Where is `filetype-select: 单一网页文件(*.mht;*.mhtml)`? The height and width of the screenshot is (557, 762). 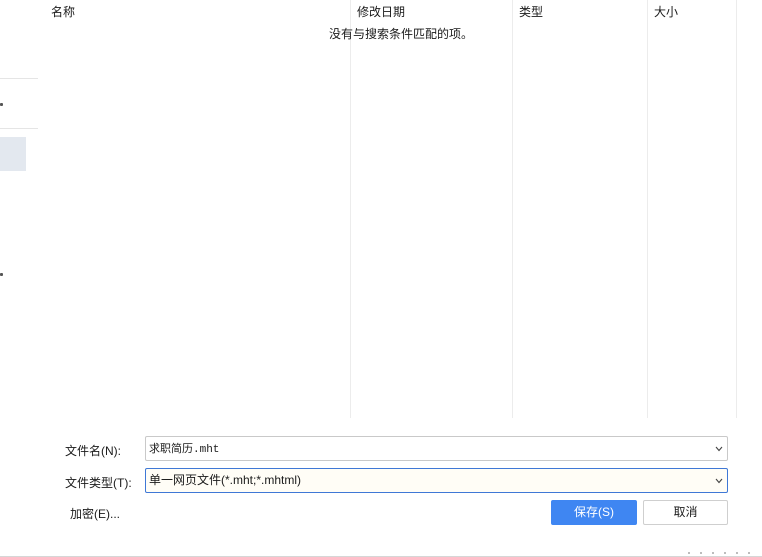 filetype-select: 单一网页文件(*.mht;*.mhtml) is located at coordinates (436, 480).